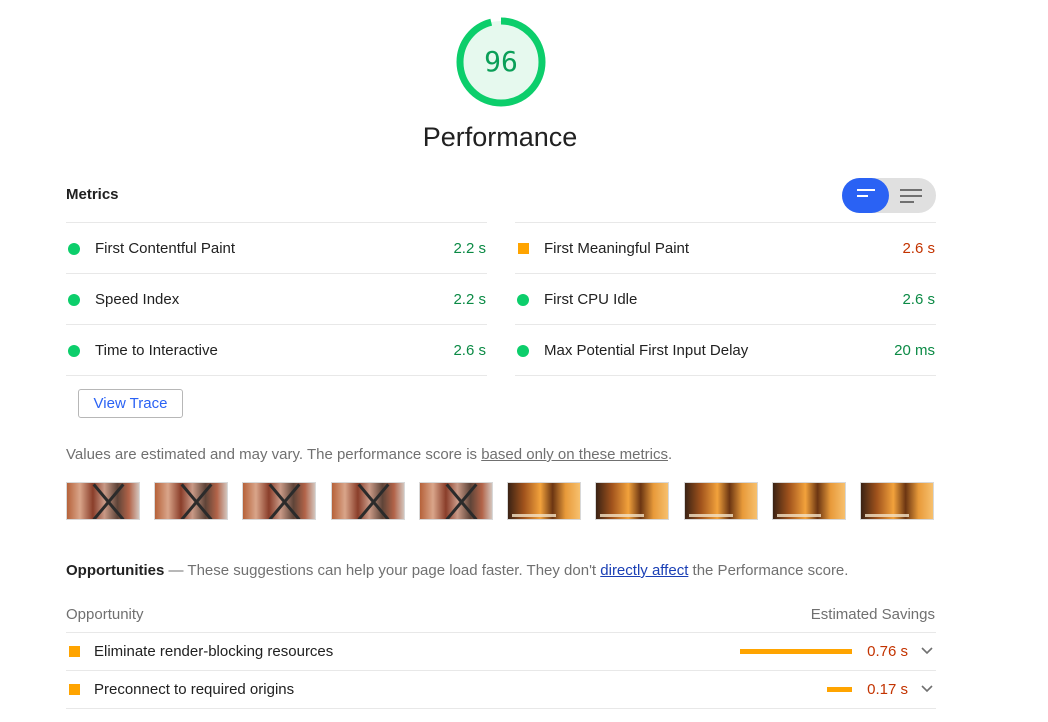 This screenshot has width=1048, height=722. What do you see at coordinates (276, 350) in the screenshot?
I see `metric-time-to-interactive: Time to Interactive 2.6 s` at bounding box center [276, 350].